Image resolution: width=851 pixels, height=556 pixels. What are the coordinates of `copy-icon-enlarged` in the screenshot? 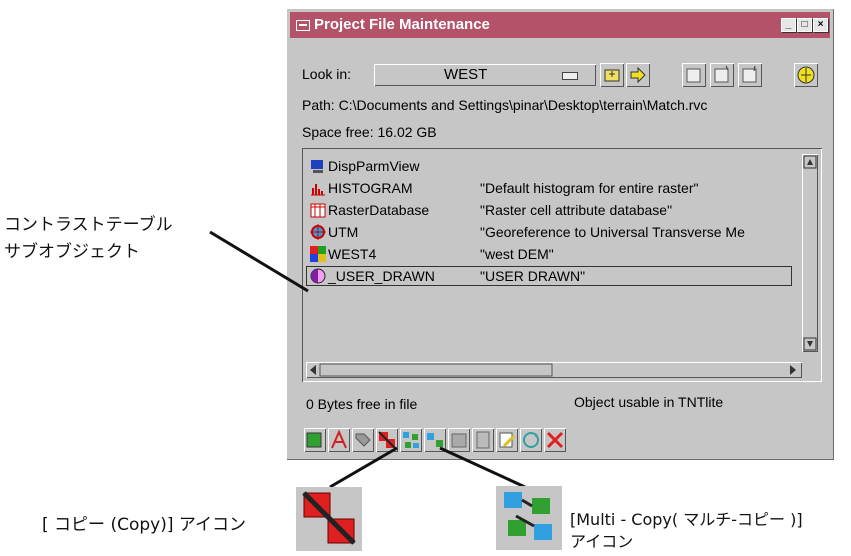 It's located at (329, 519).